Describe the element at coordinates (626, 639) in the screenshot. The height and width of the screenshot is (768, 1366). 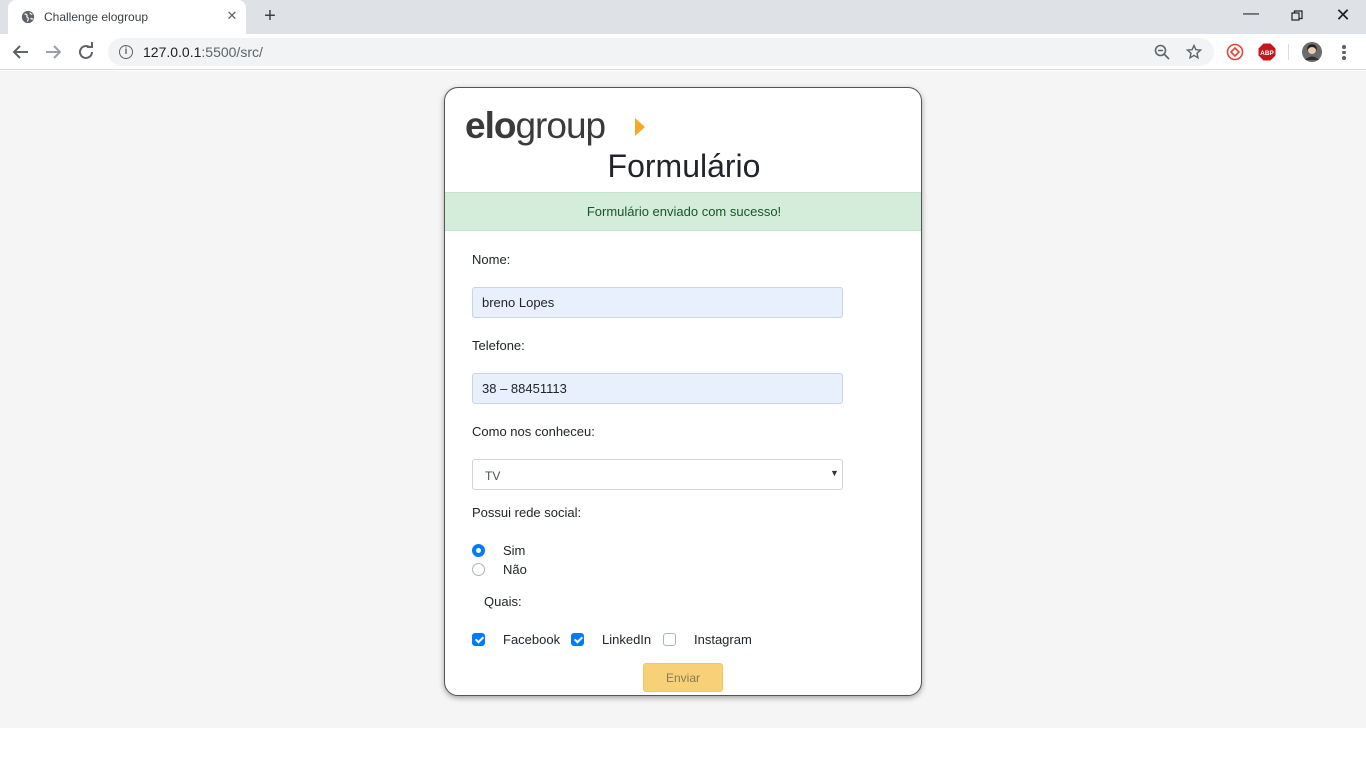
I see `linkedin-label: LinkedIn` at that location.